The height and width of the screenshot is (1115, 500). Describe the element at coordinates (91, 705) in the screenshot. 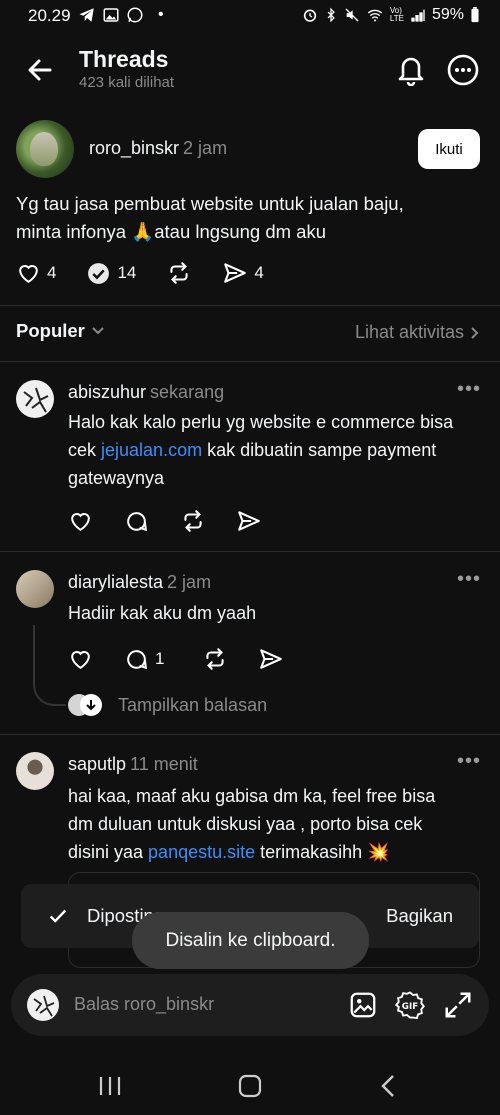

I see `arrow-down-icon` at that location.